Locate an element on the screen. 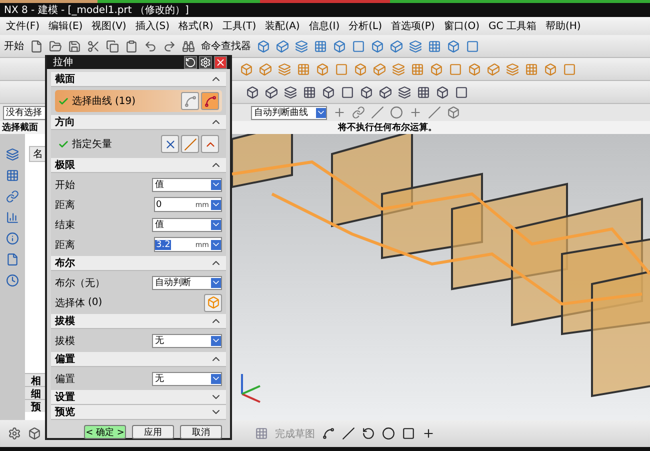 The height and width of the screenshot is (451, 650). field-label: 开始 is located at coordinates (65, 185).